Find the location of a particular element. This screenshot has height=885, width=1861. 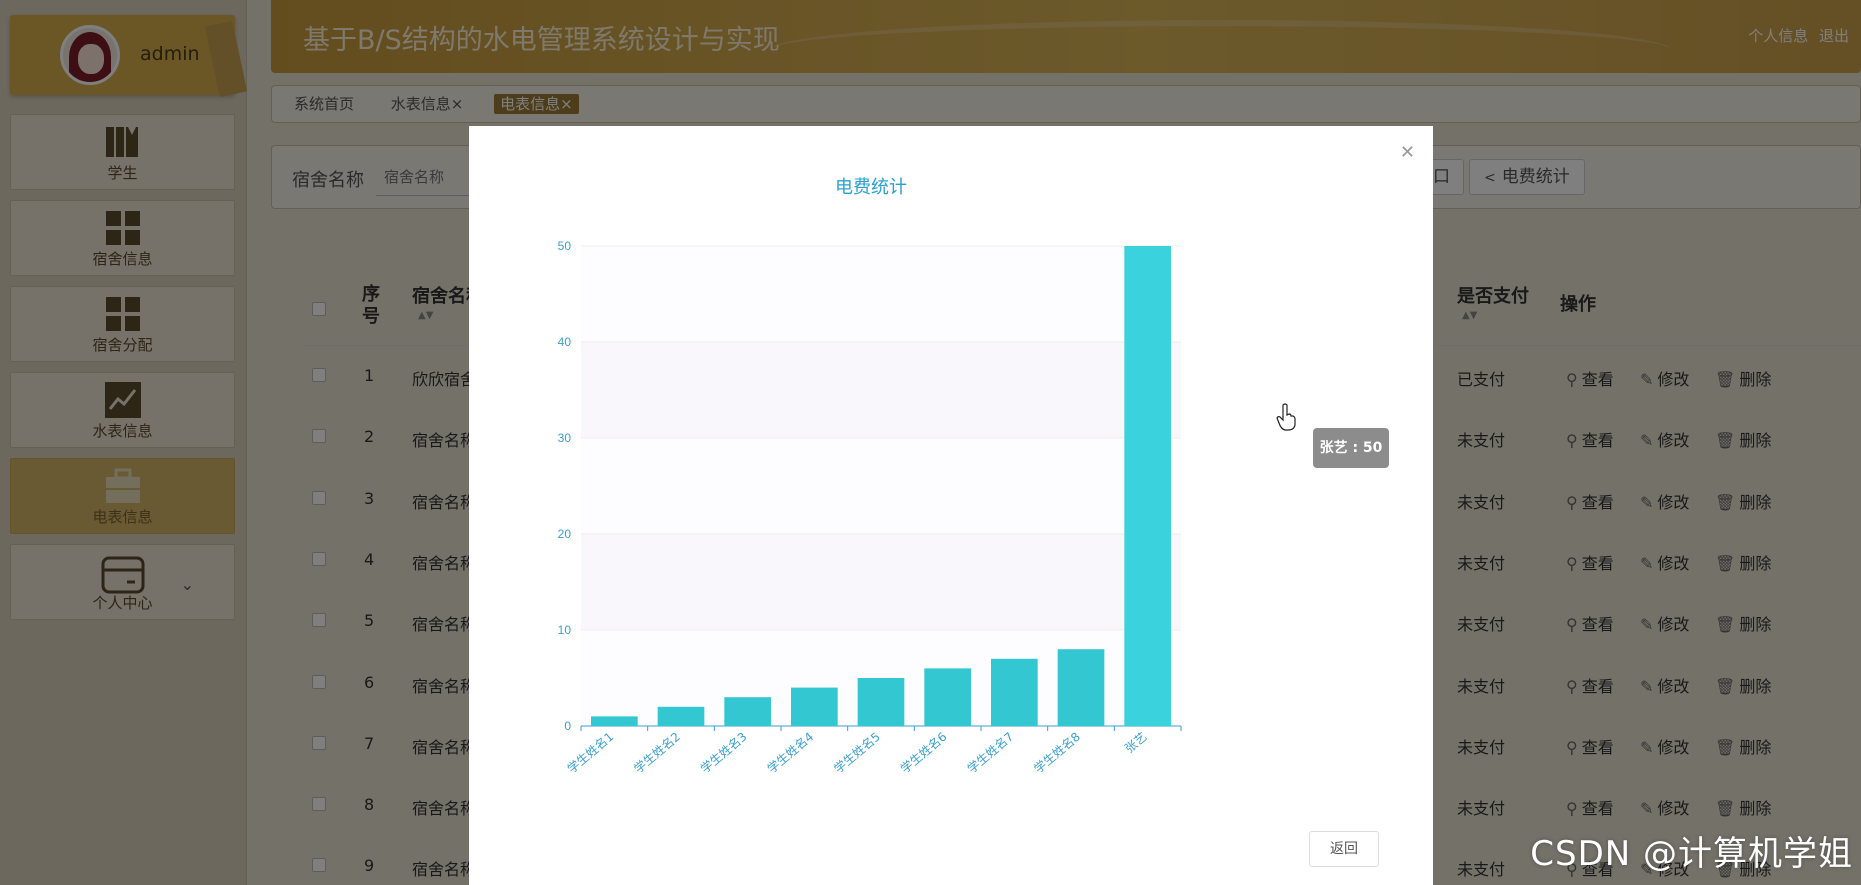

y-tick-label: 10 is located at coordinates (565, 630).